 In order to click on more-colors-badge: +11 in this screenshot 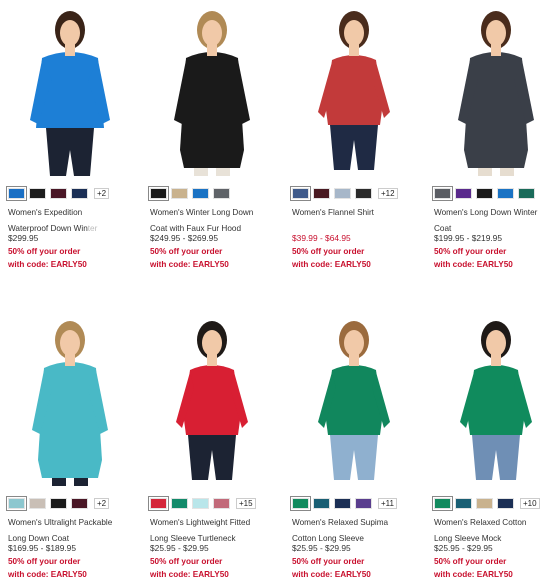, I will do `click(387, 503)`.